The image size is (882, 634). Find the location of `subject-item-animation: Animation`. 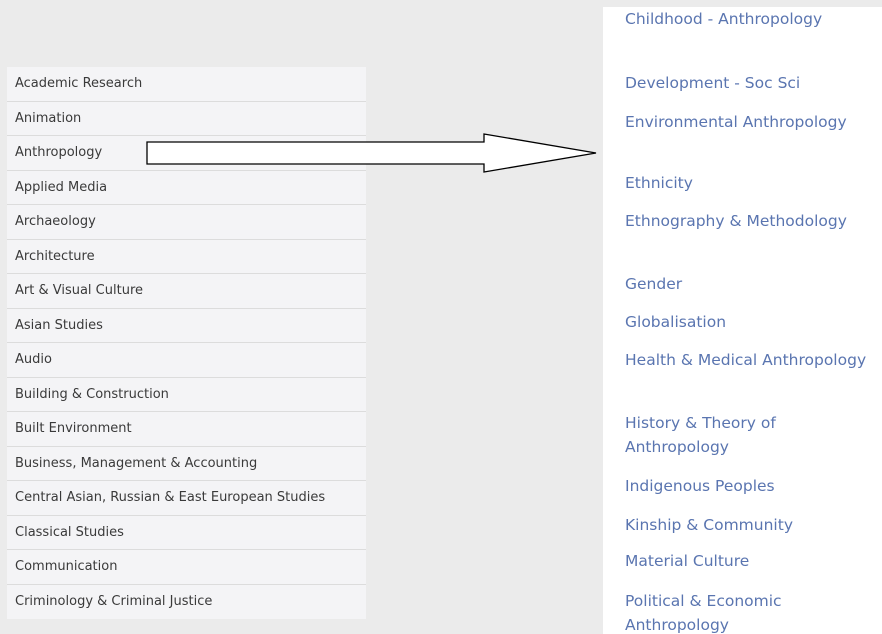

subject-item-animation: Animation is located at coordinates (186, 118).